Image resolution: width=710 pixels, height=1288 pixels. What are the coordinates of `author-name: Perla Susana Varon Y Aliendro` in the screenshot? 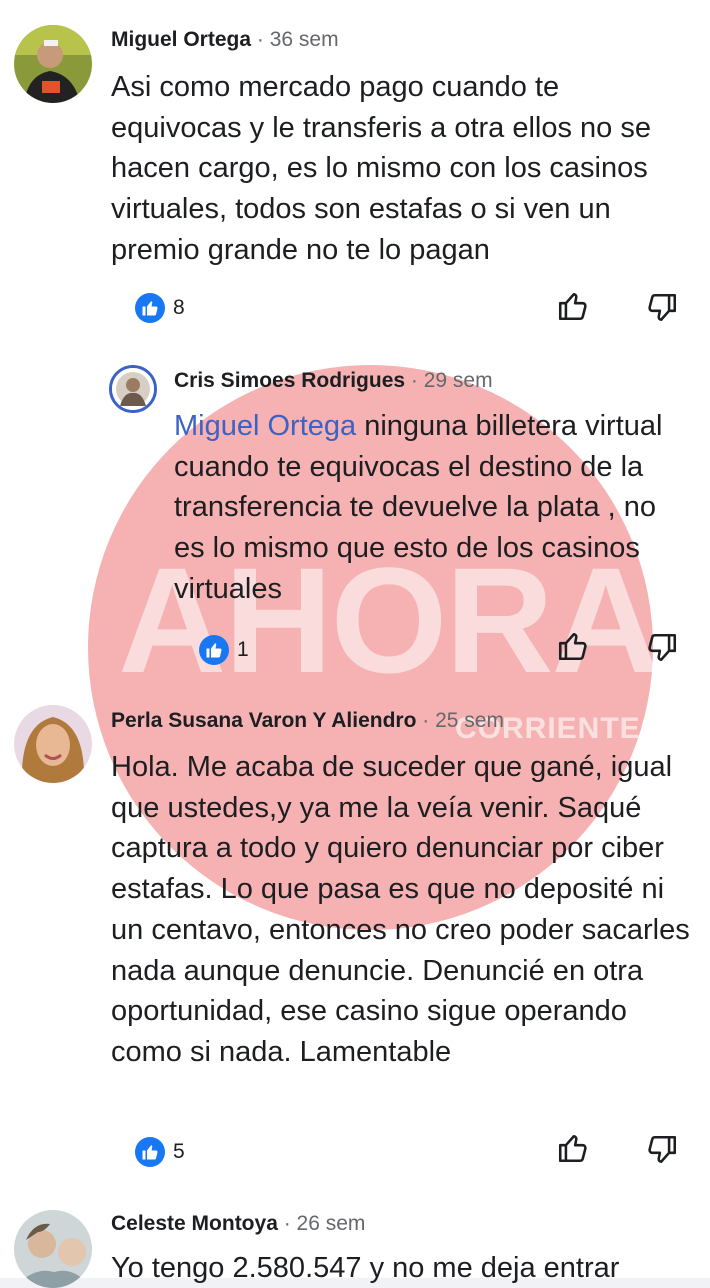 It's located at (263, 720).